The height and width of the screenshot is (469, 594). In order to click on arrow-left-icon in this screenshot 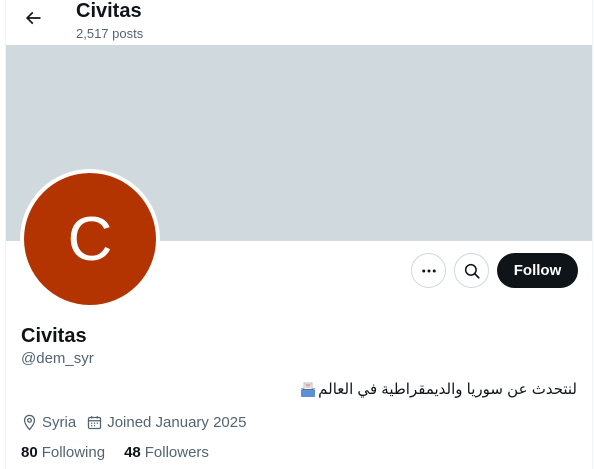, I will do `click(33, 18)`.